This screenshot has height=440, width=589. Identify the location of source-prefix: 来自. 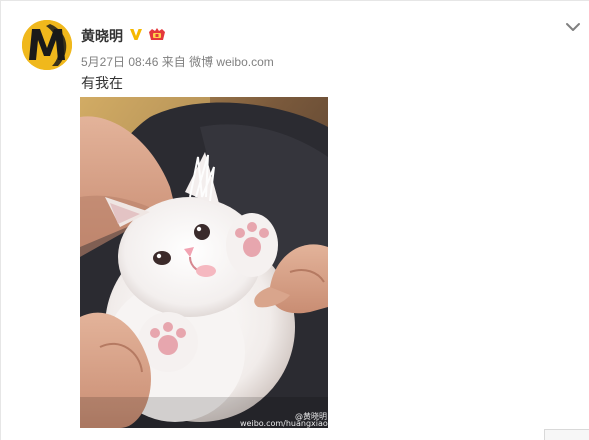
(173, 62).